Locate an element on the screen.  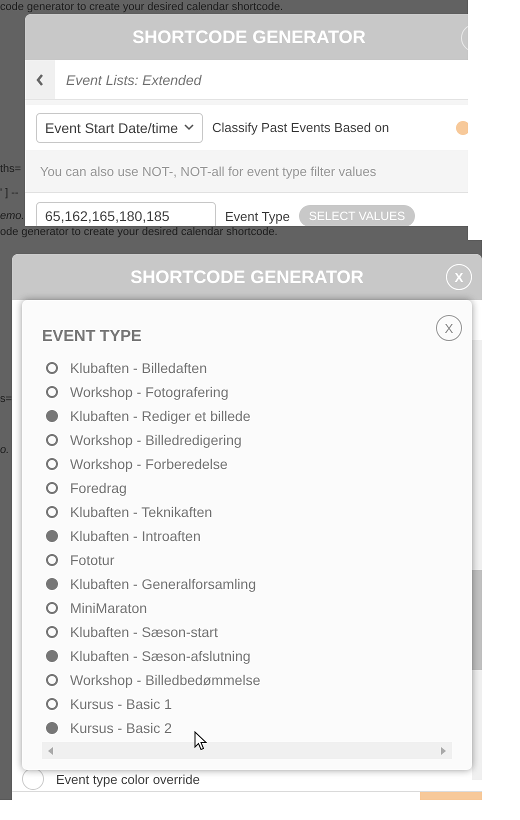
option-label: Klubaften - Teknikaften is located at coordinates (141, 512).